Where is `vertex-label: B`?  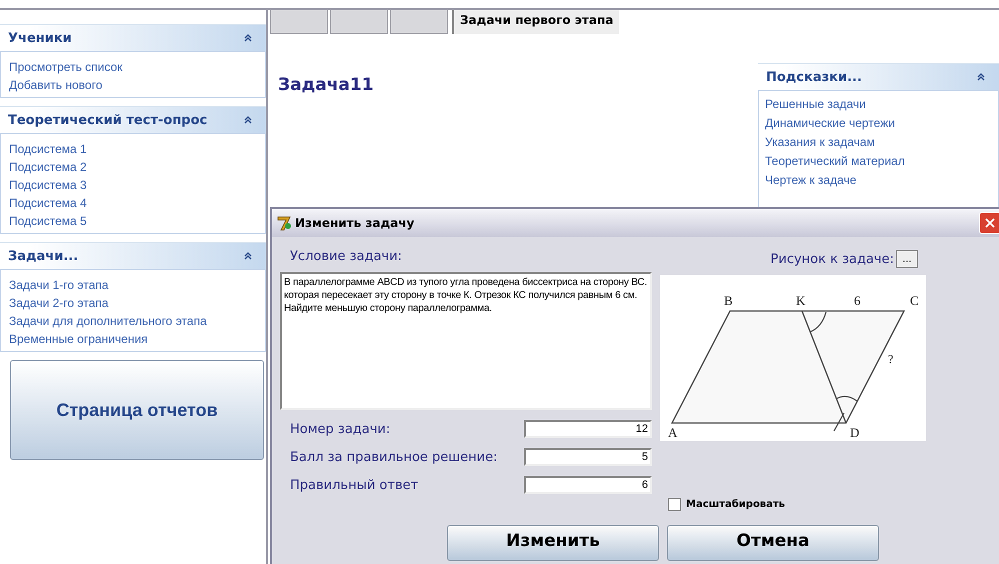
vertex-label: B is located at coordinates (728, 300).